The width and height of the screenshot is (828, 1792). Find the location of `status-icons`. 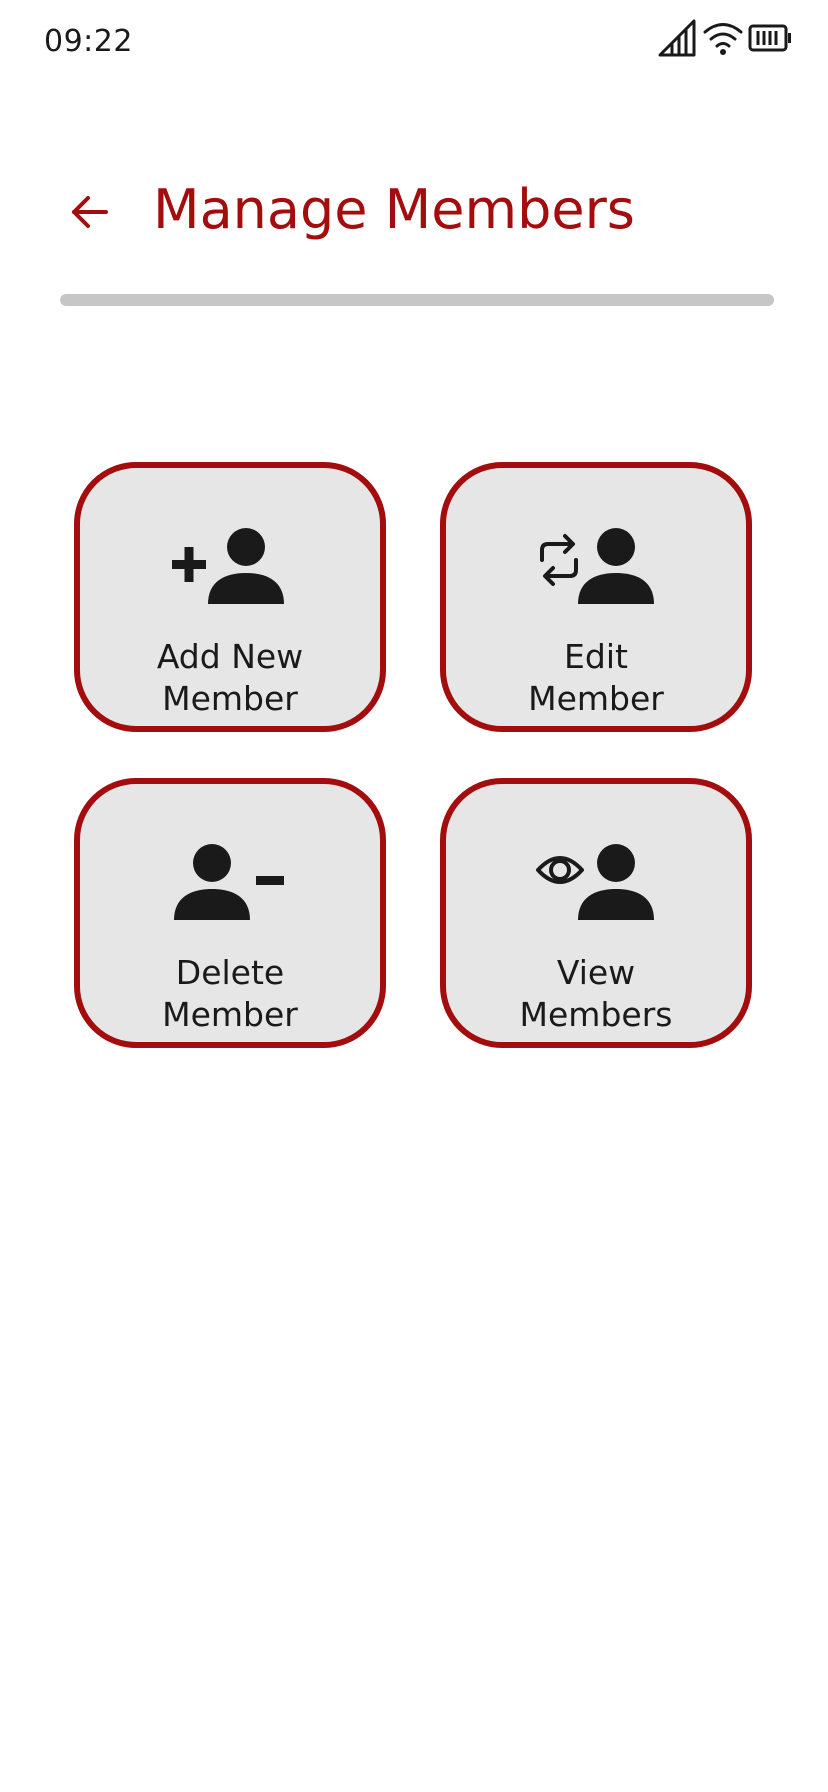

status-icons is located at coordinates (725, 38).